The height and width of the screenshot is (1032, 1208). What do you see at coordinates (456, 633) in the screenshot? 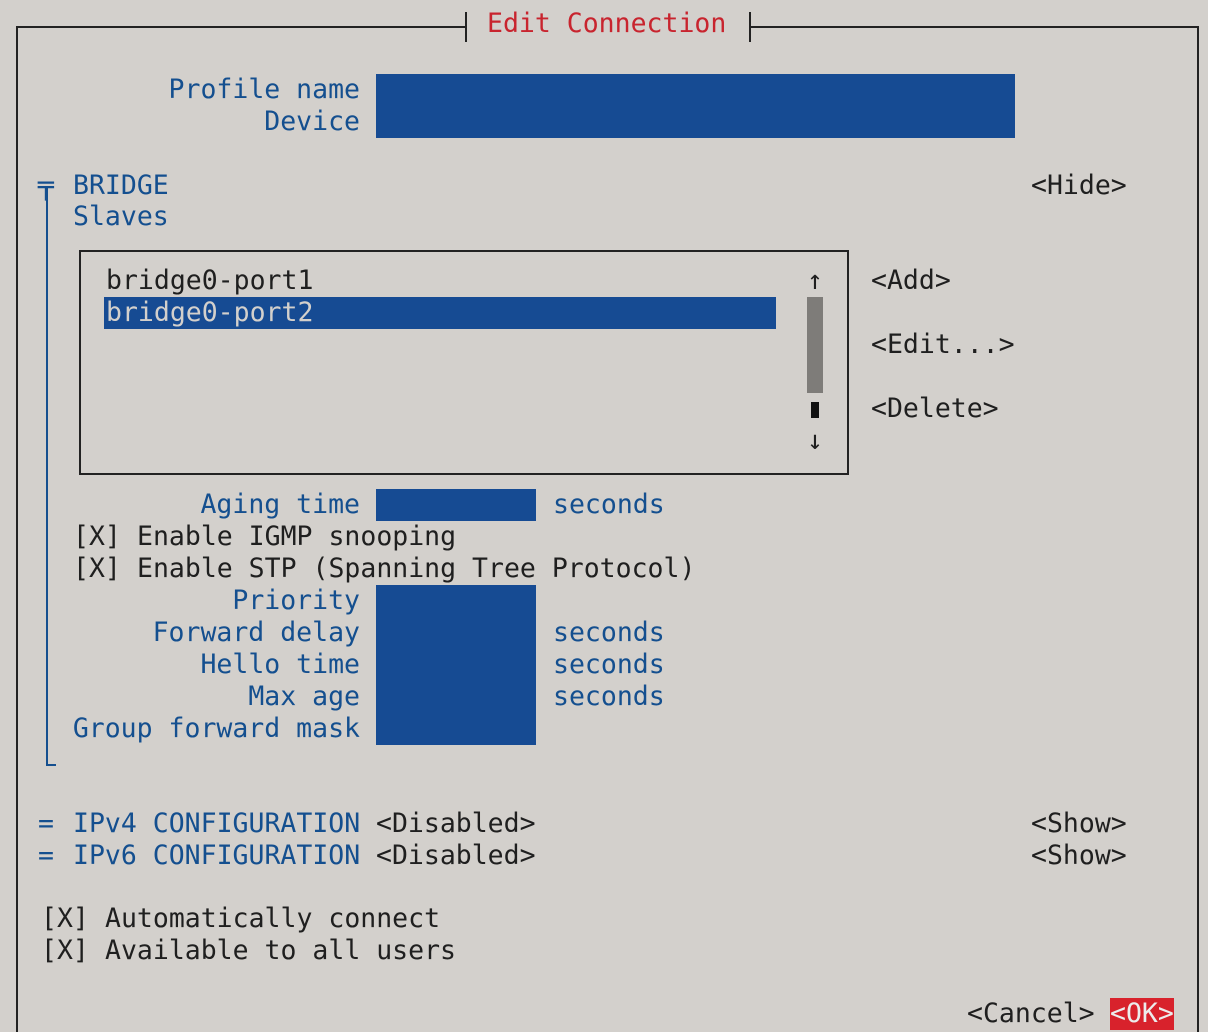
I see `forward-delay-field: 15__________` at bounding box center [456, 633].